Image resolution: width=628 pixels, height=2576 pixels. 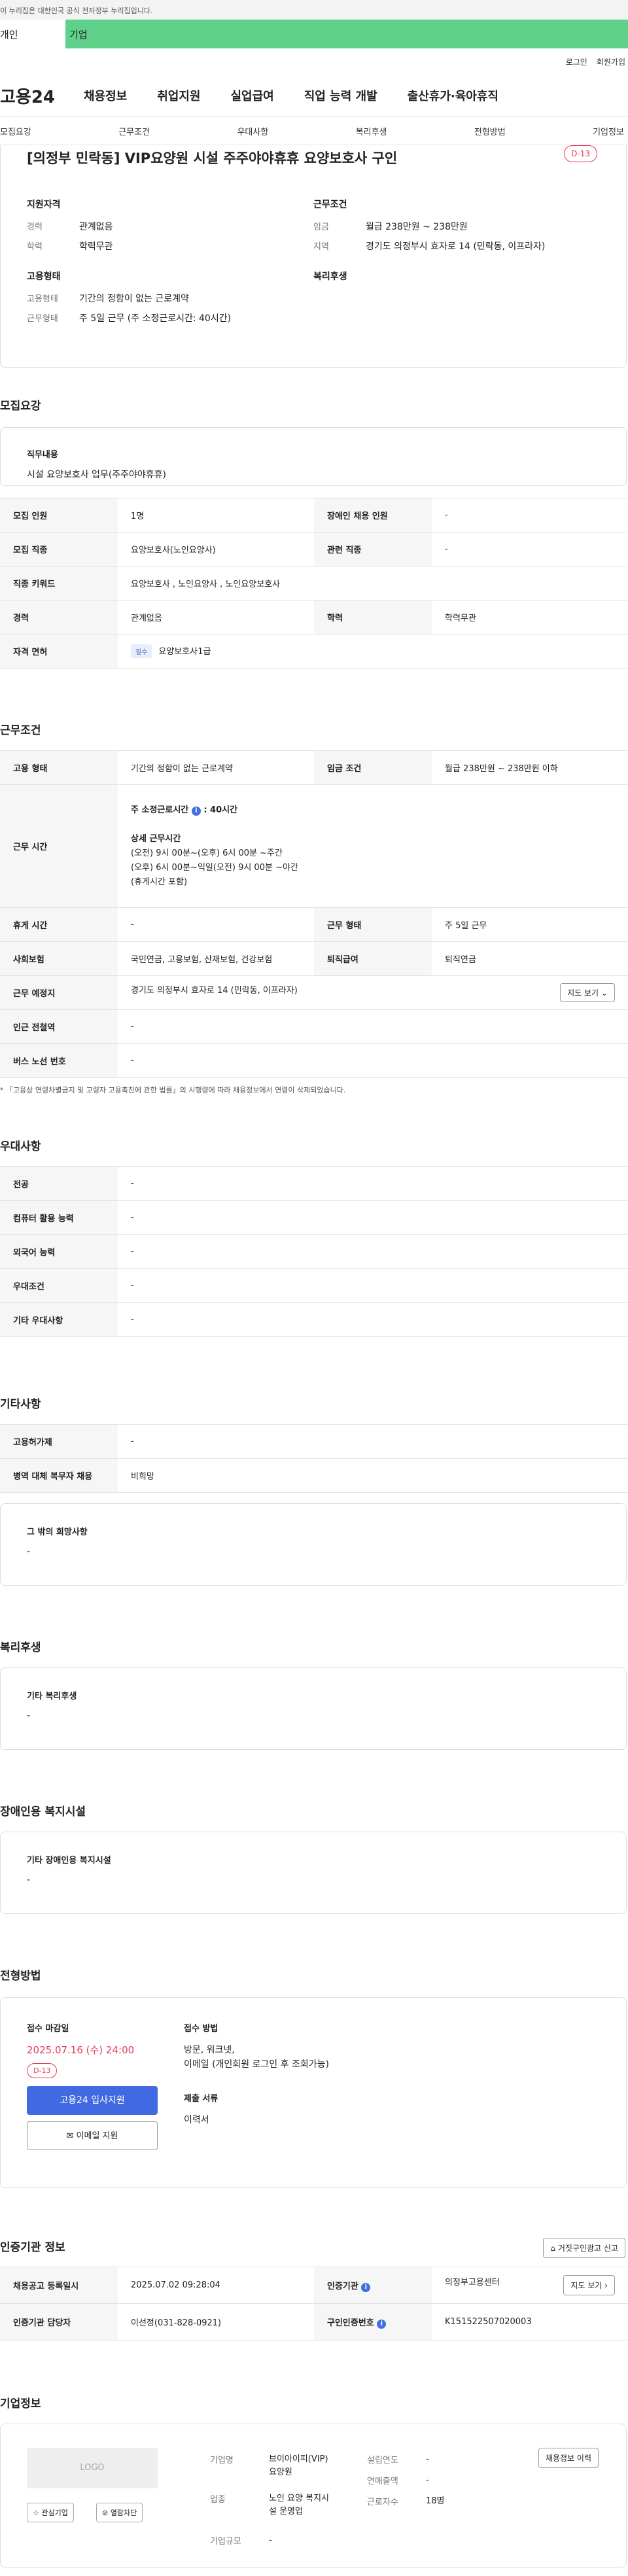 What do you see at coordinates (92, 2100) in the screenshot?
I see `apply-button: 고용24 입사지원` at bounding box center [92, 2100].